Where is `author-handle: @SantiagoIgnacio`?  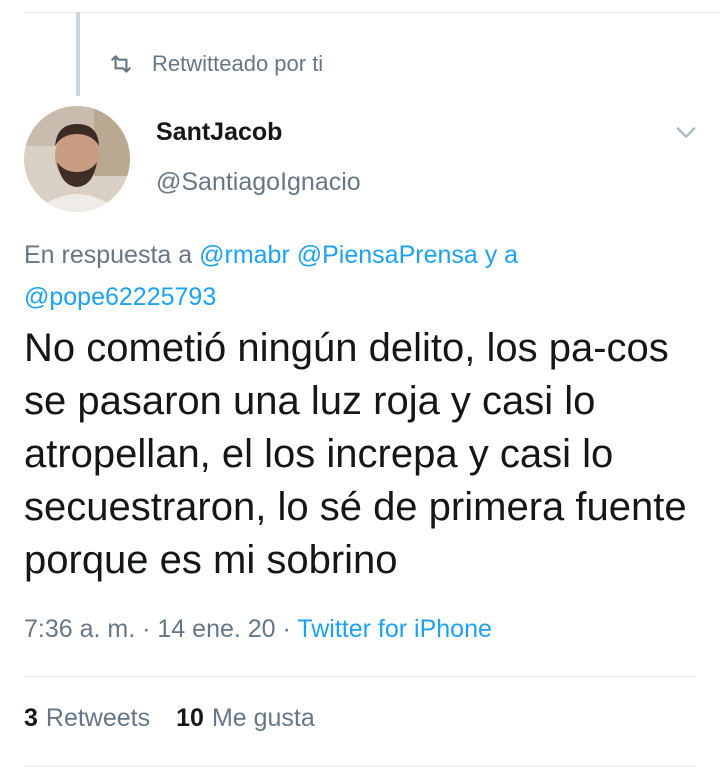
author-handle: @SantiagoIgnacio is located at coordinates (258, 182).